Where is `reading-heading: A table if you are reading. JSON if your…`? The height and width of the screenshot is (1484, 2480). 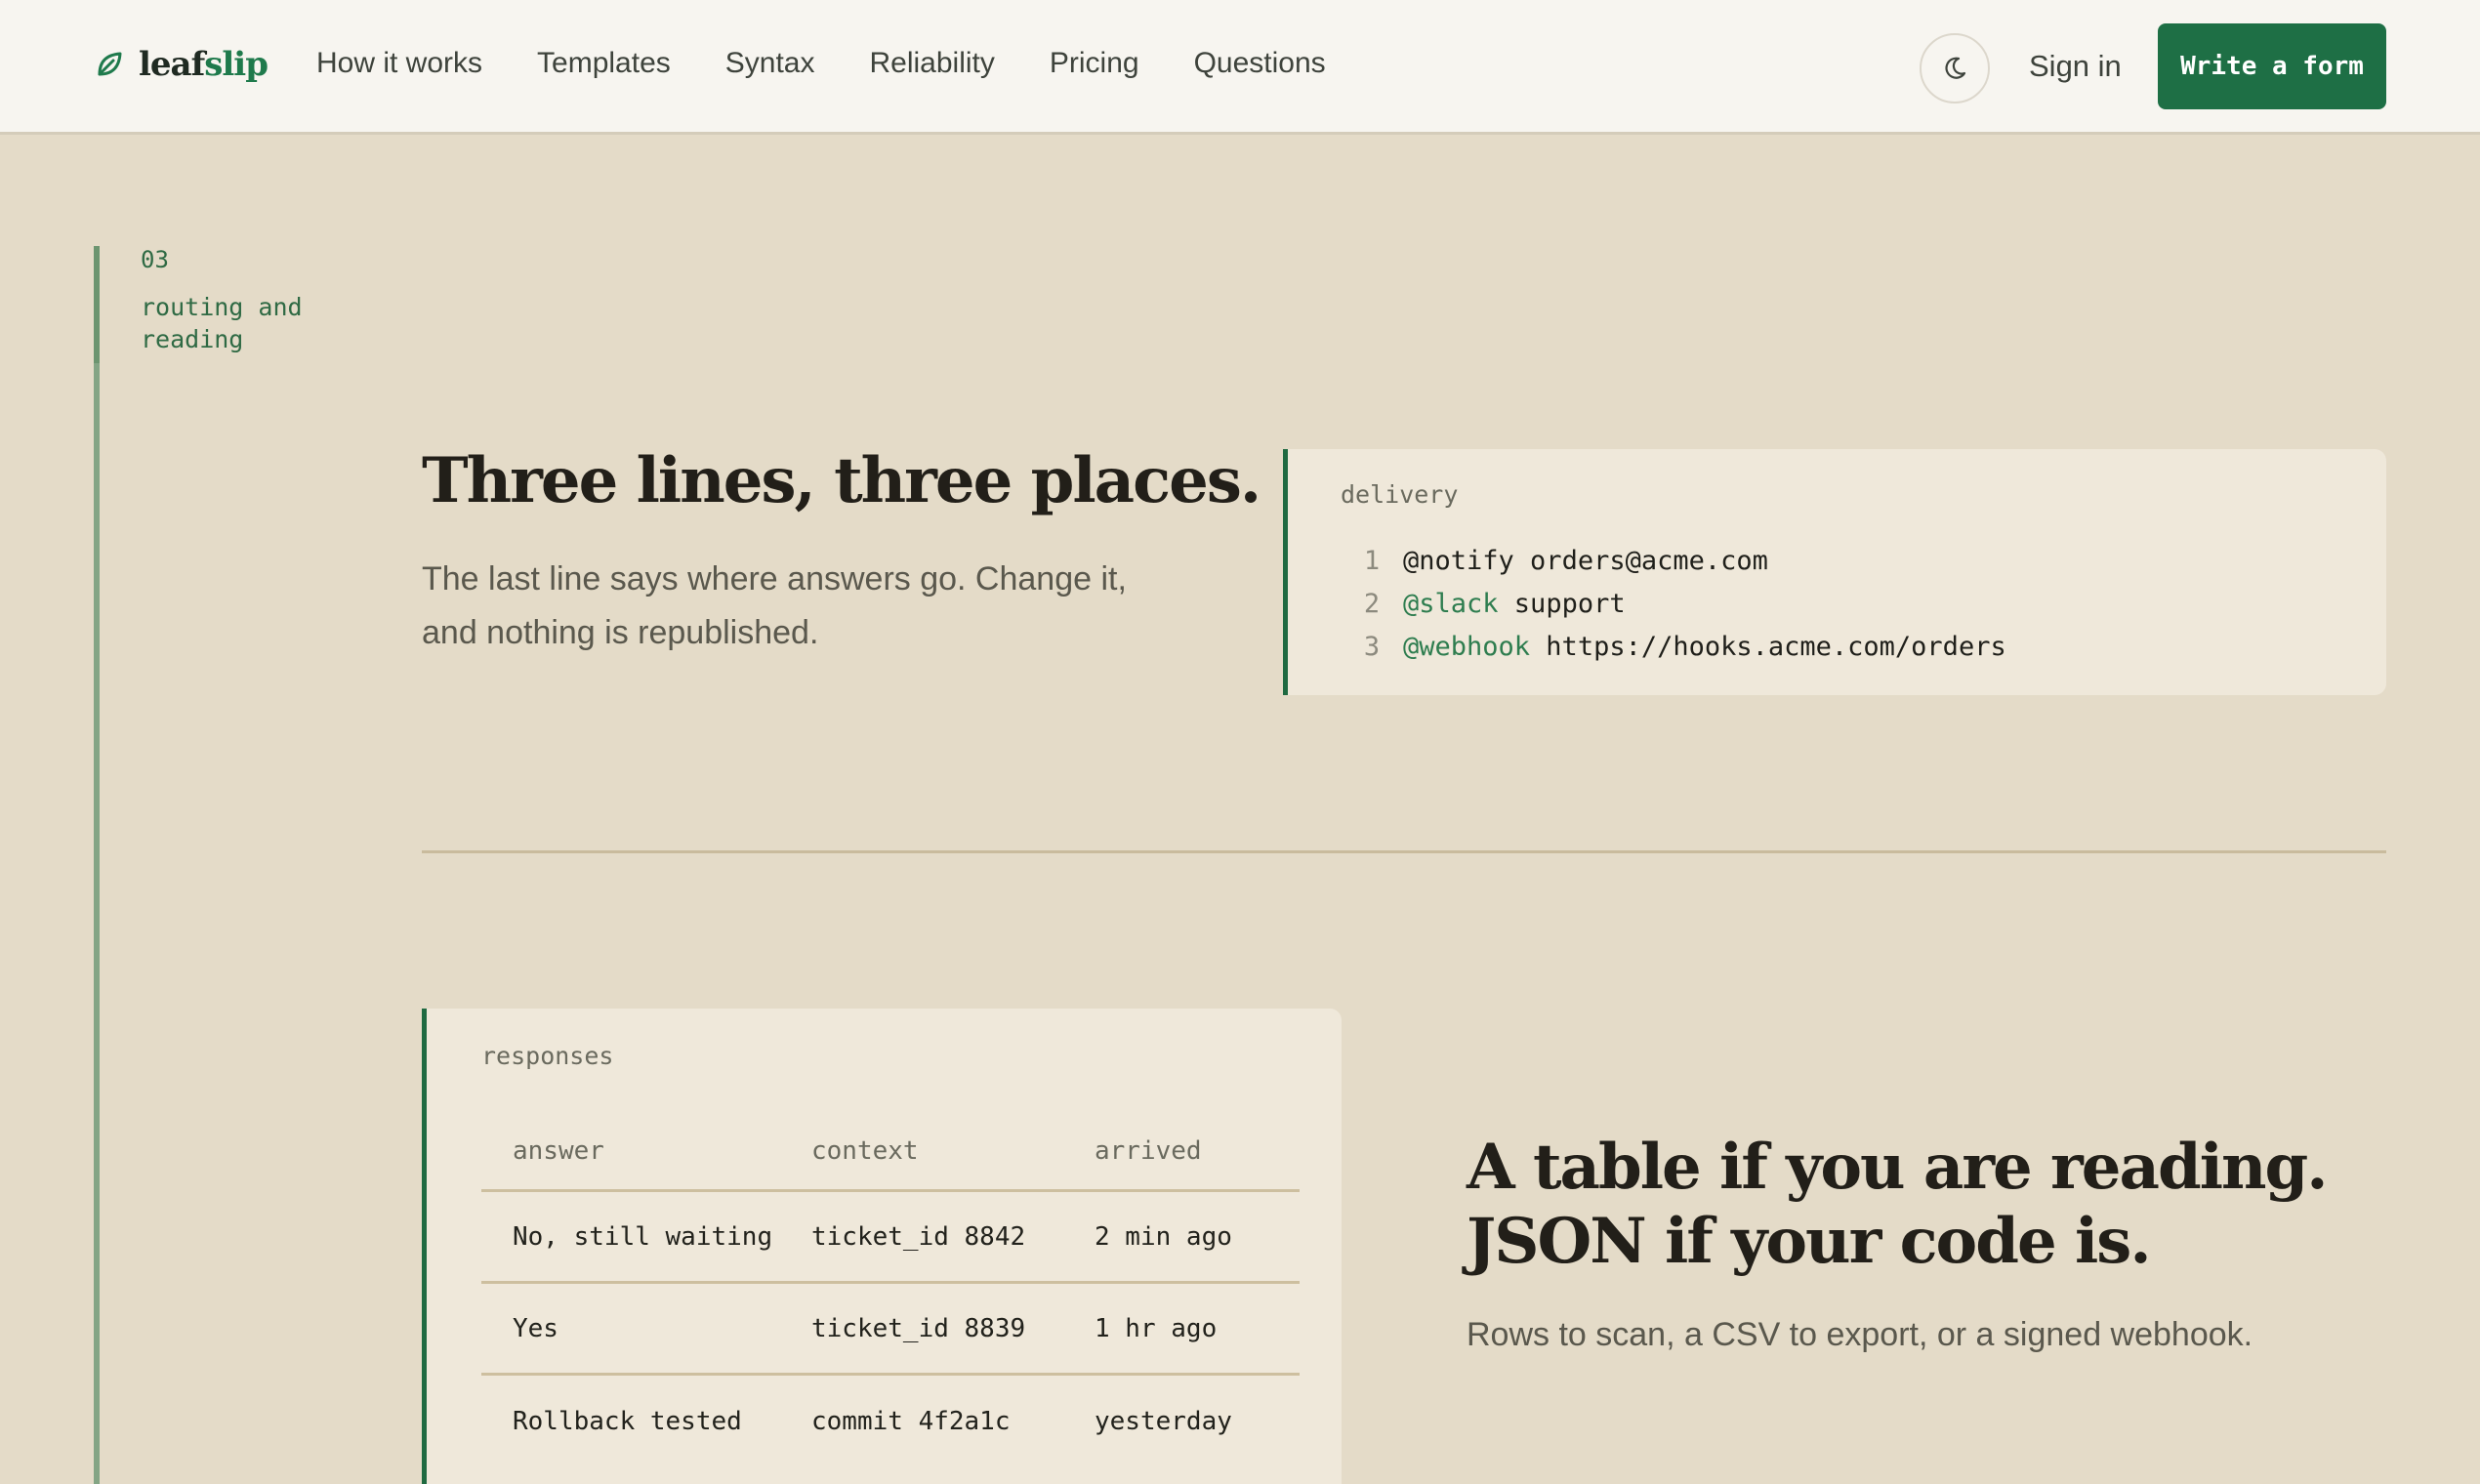
reading-heading: A table if you are reading. JSON if your… is located at coordinates (1955, 1205).